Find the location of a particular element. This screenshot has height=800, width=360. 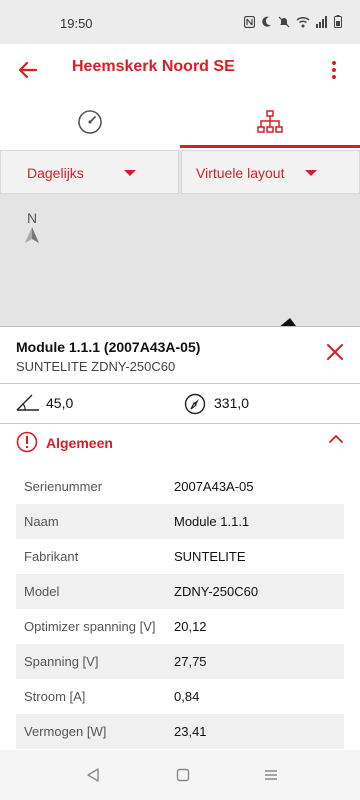

section-title: Algemeen is located at coordinates (79, 443).